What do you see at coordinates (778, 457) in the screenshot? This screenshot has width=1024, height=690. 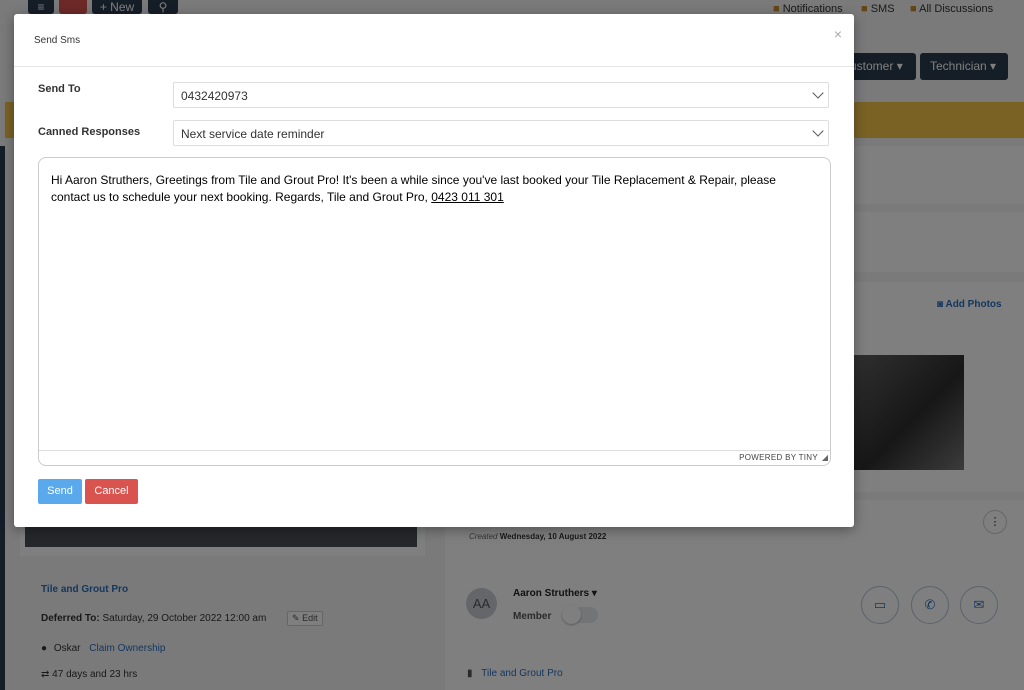 I see `powered-by-label: POWERED BY TINY` at bounding box center [778, 457].